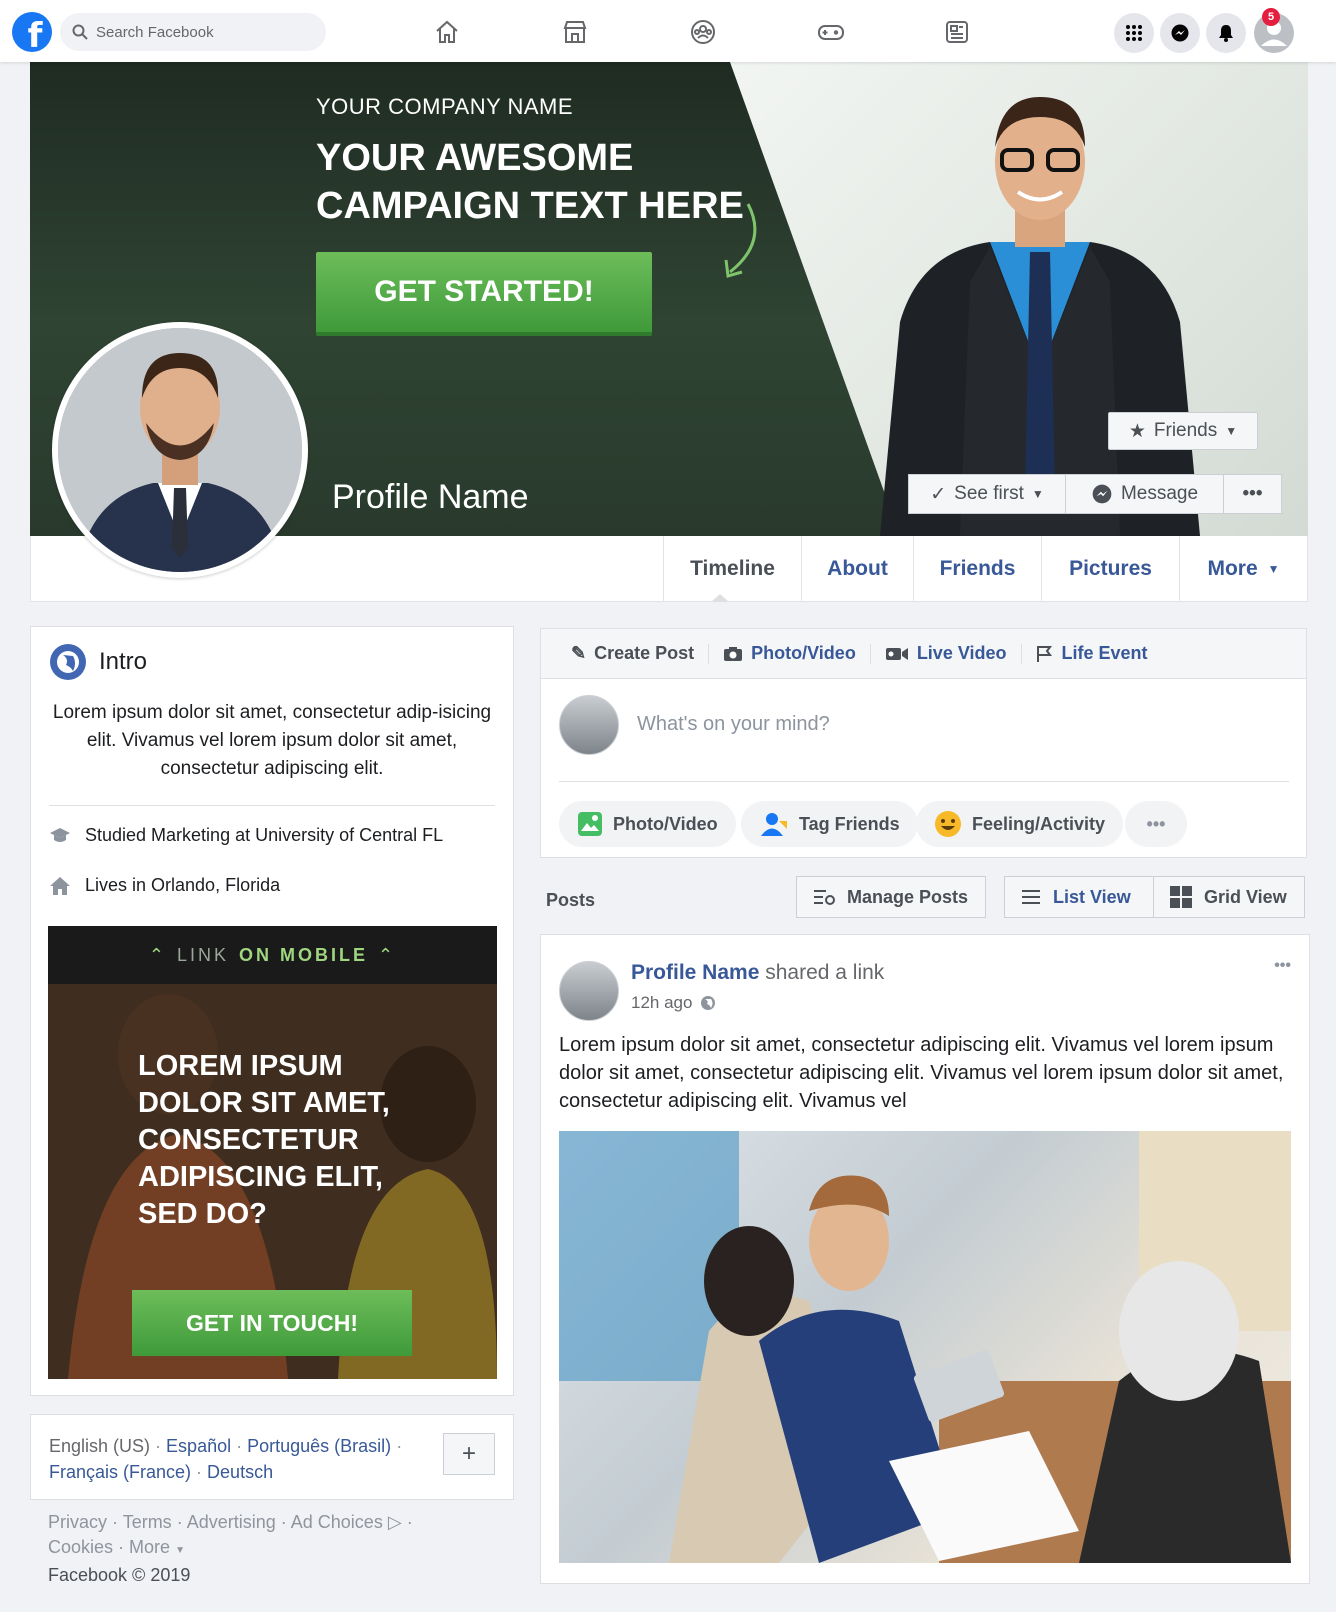 Image resolution: width=1336 pixels, height=1612 pixels. I want to click on graduation-cap-icon, so click(60, 834).